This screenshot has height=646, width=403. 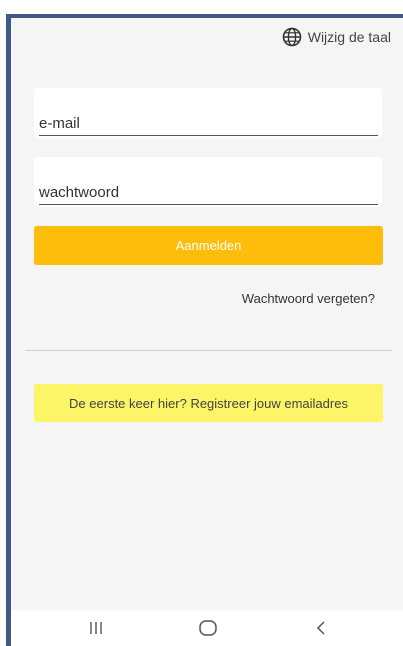 I want to click on home-icon, so click(x=208, y=628).